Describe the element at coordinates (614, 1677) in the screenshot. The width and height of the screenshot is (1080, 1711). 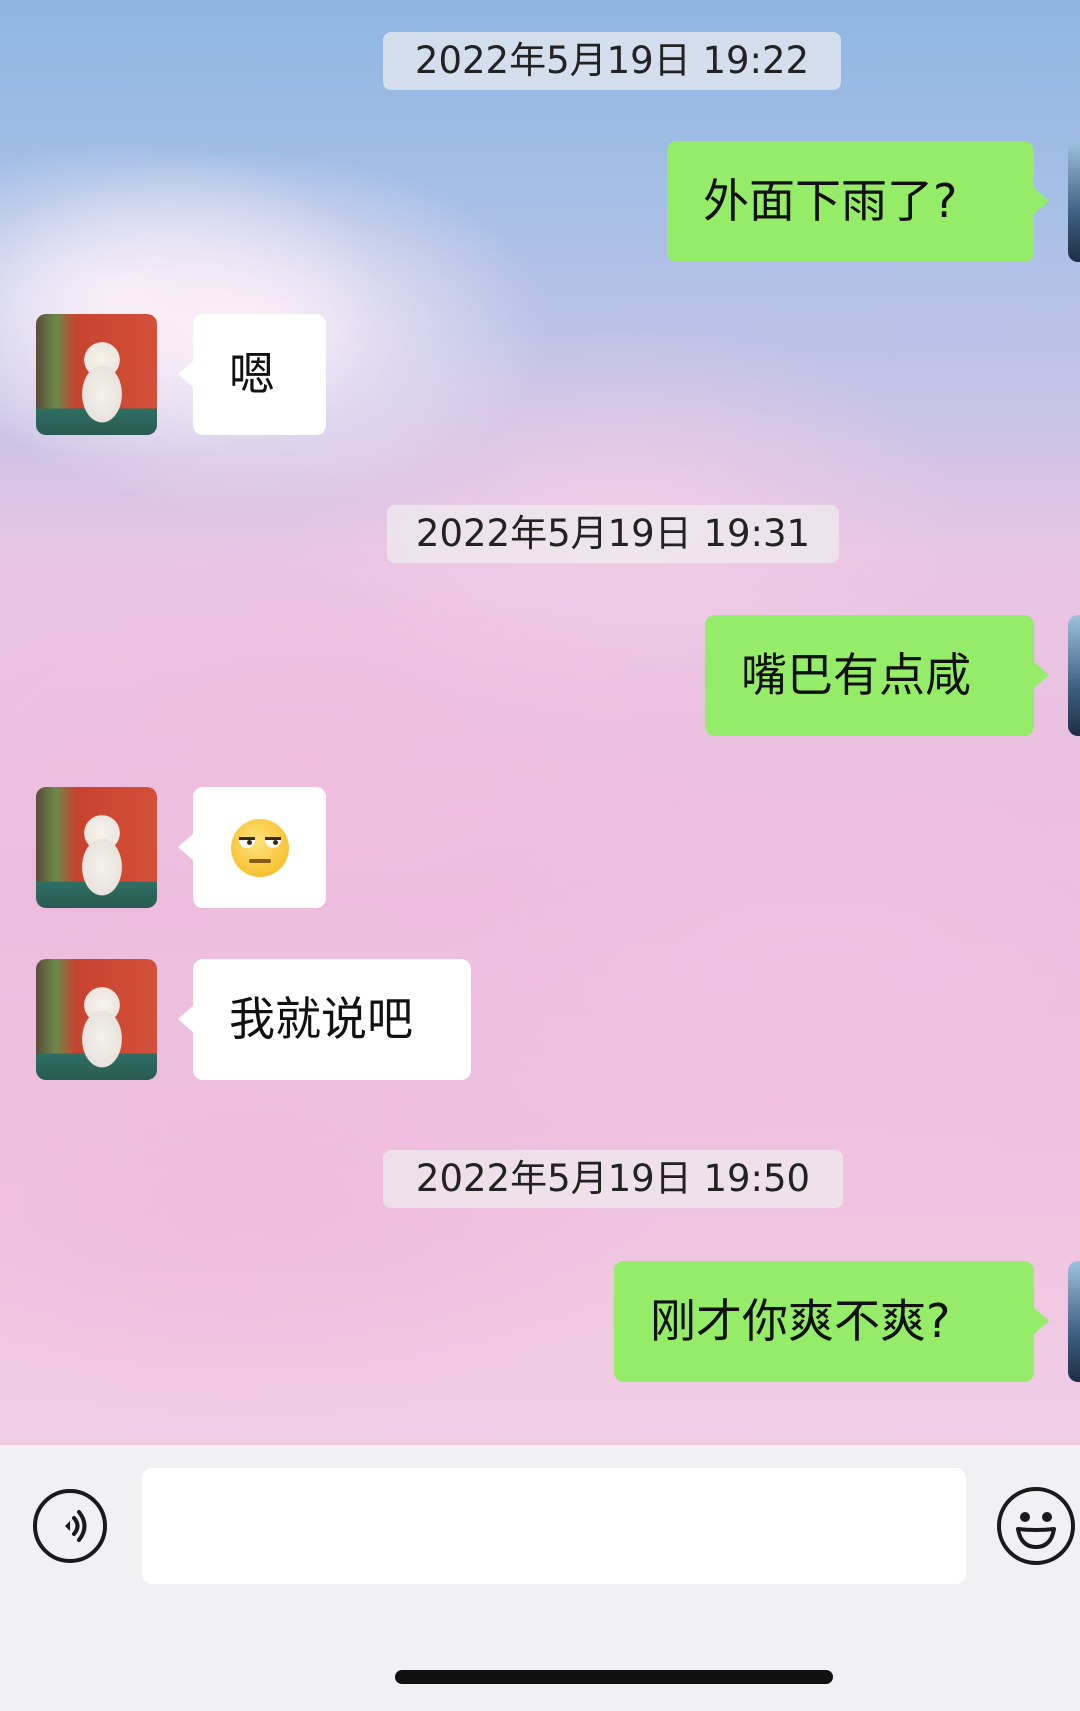
I see `home-indicator` at that location.